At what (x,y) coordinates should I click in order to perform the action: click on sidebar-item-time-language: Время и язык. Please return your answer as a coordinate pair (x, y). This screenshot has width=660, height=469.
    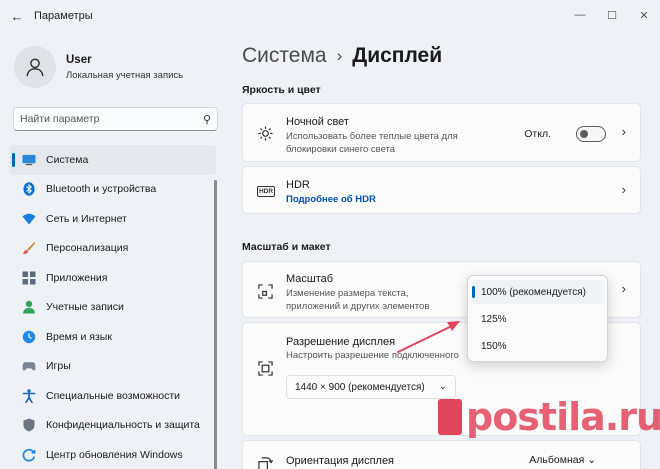
    Looking at the image, I should click on (113, 337).